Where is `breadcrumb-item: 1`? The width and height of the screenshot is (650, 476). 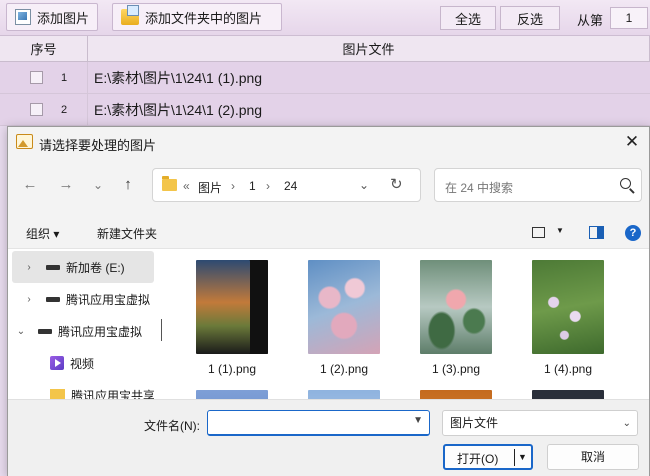
breadcrumb-item: 1 is located at coordinates (252, 186).